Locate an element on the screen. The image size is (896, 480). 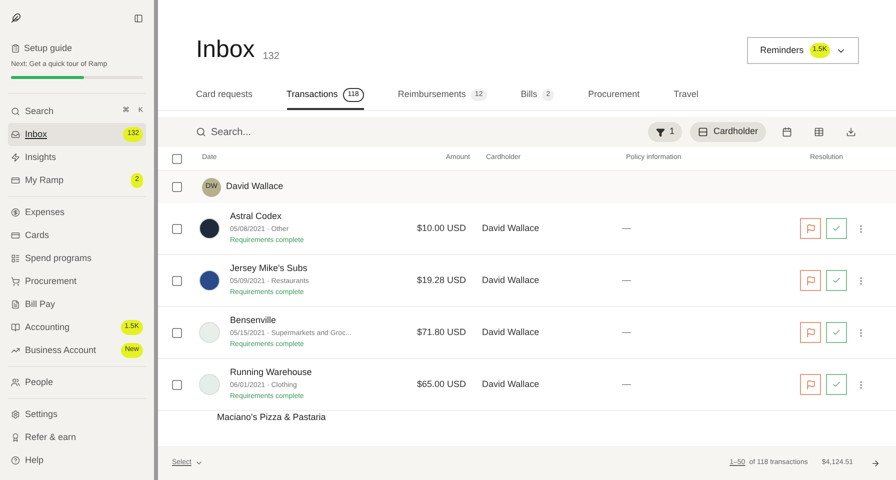
columns-icon is located at coordinates (819, 132).